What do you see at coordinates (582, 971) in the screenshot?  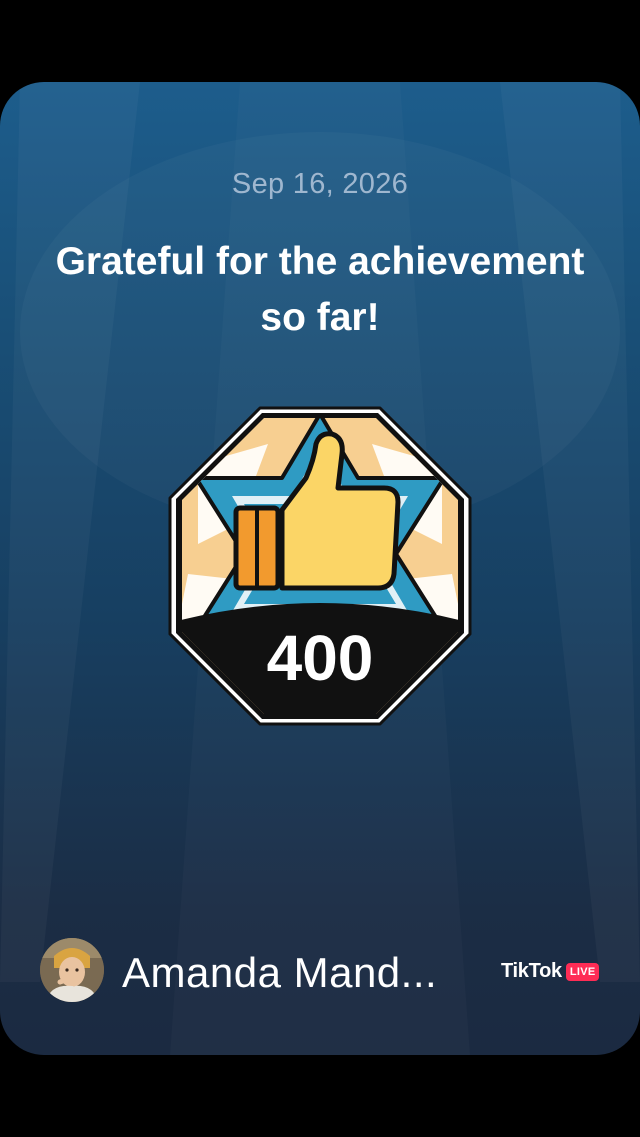 I see `live-badge: LIVE` at bounding box center [582, 971].